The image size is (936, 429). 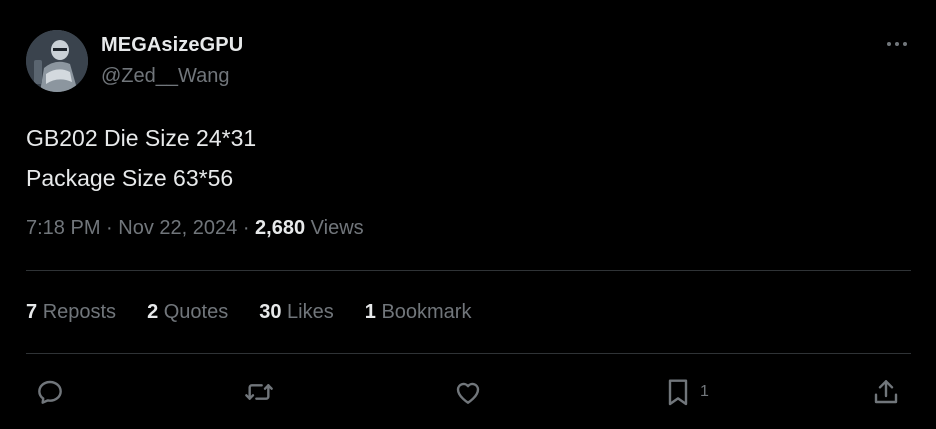 What do you see at coordinates (130, 178) in the screenshot?
I see `tweet-text-line: Package Size 63*56` at bounding box center [130, 178].